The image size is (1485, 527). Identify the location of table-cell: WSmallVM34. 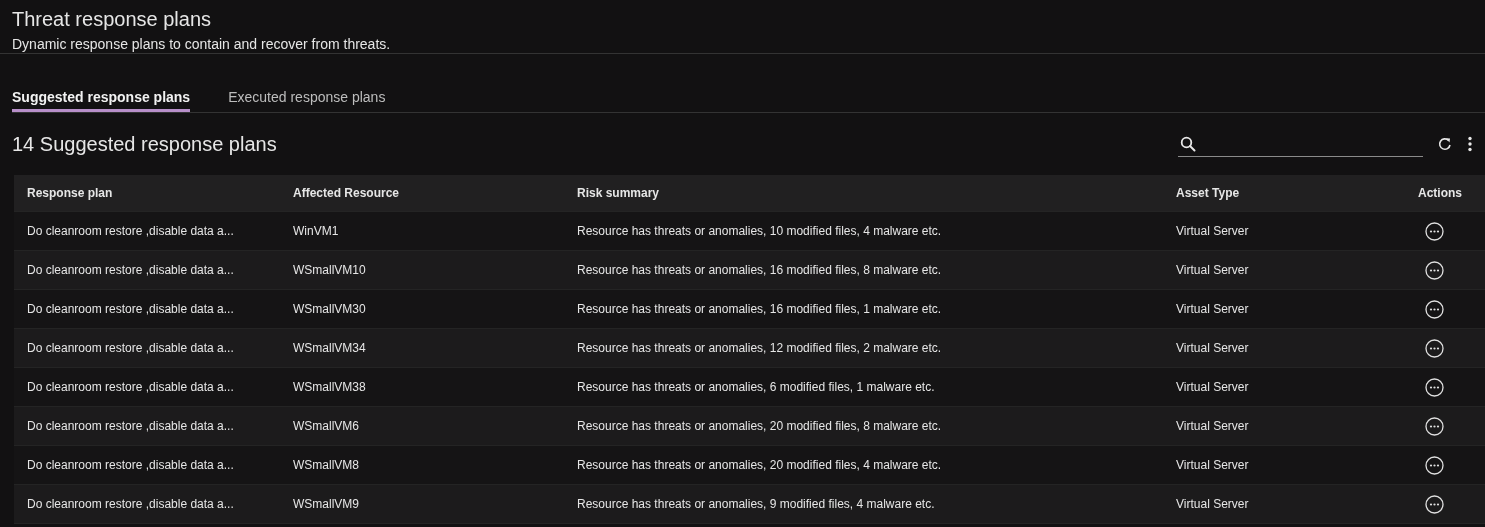
(329, 348).